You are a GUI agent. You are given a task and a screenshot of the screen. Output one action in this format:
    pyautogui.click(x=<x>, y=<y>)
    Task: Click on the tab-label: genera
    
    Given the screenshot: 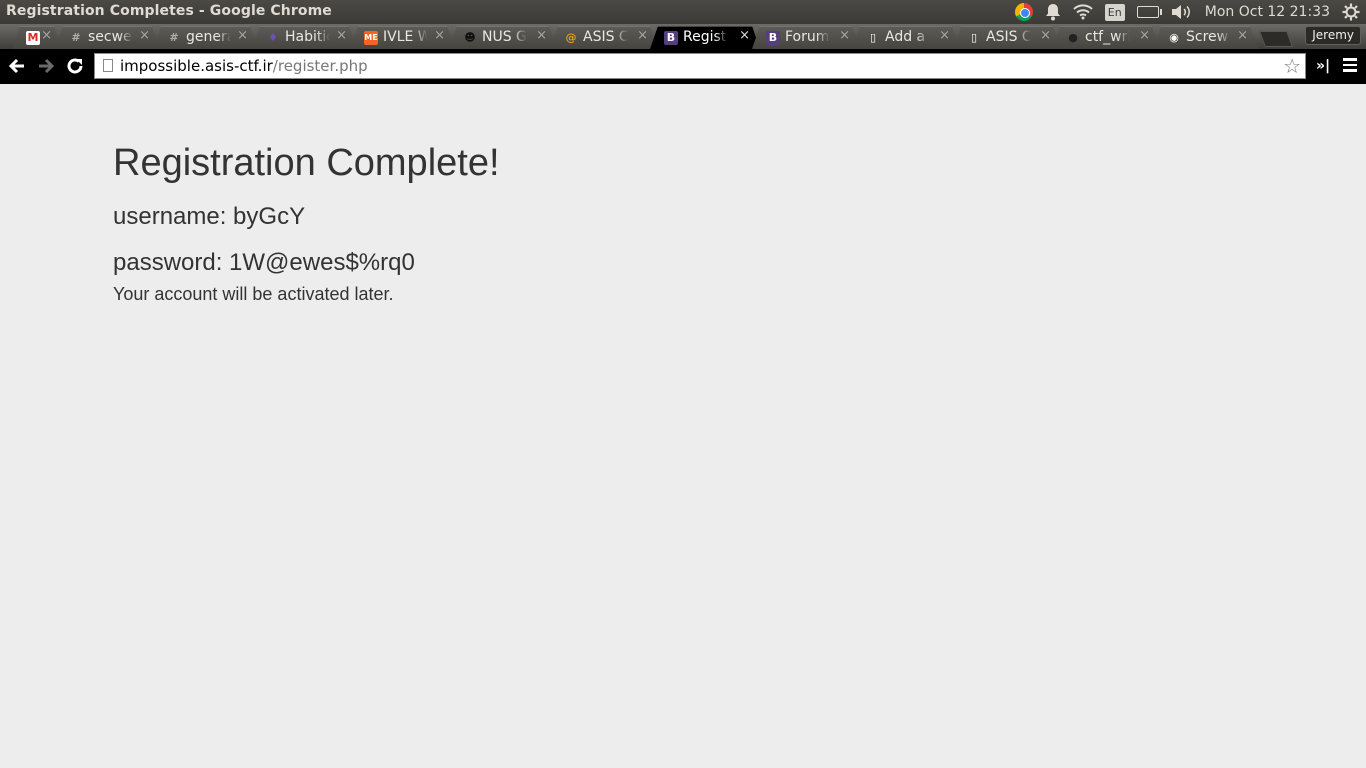 What is the action you would take?
    pyautogui.click(x=208, y=37)
    